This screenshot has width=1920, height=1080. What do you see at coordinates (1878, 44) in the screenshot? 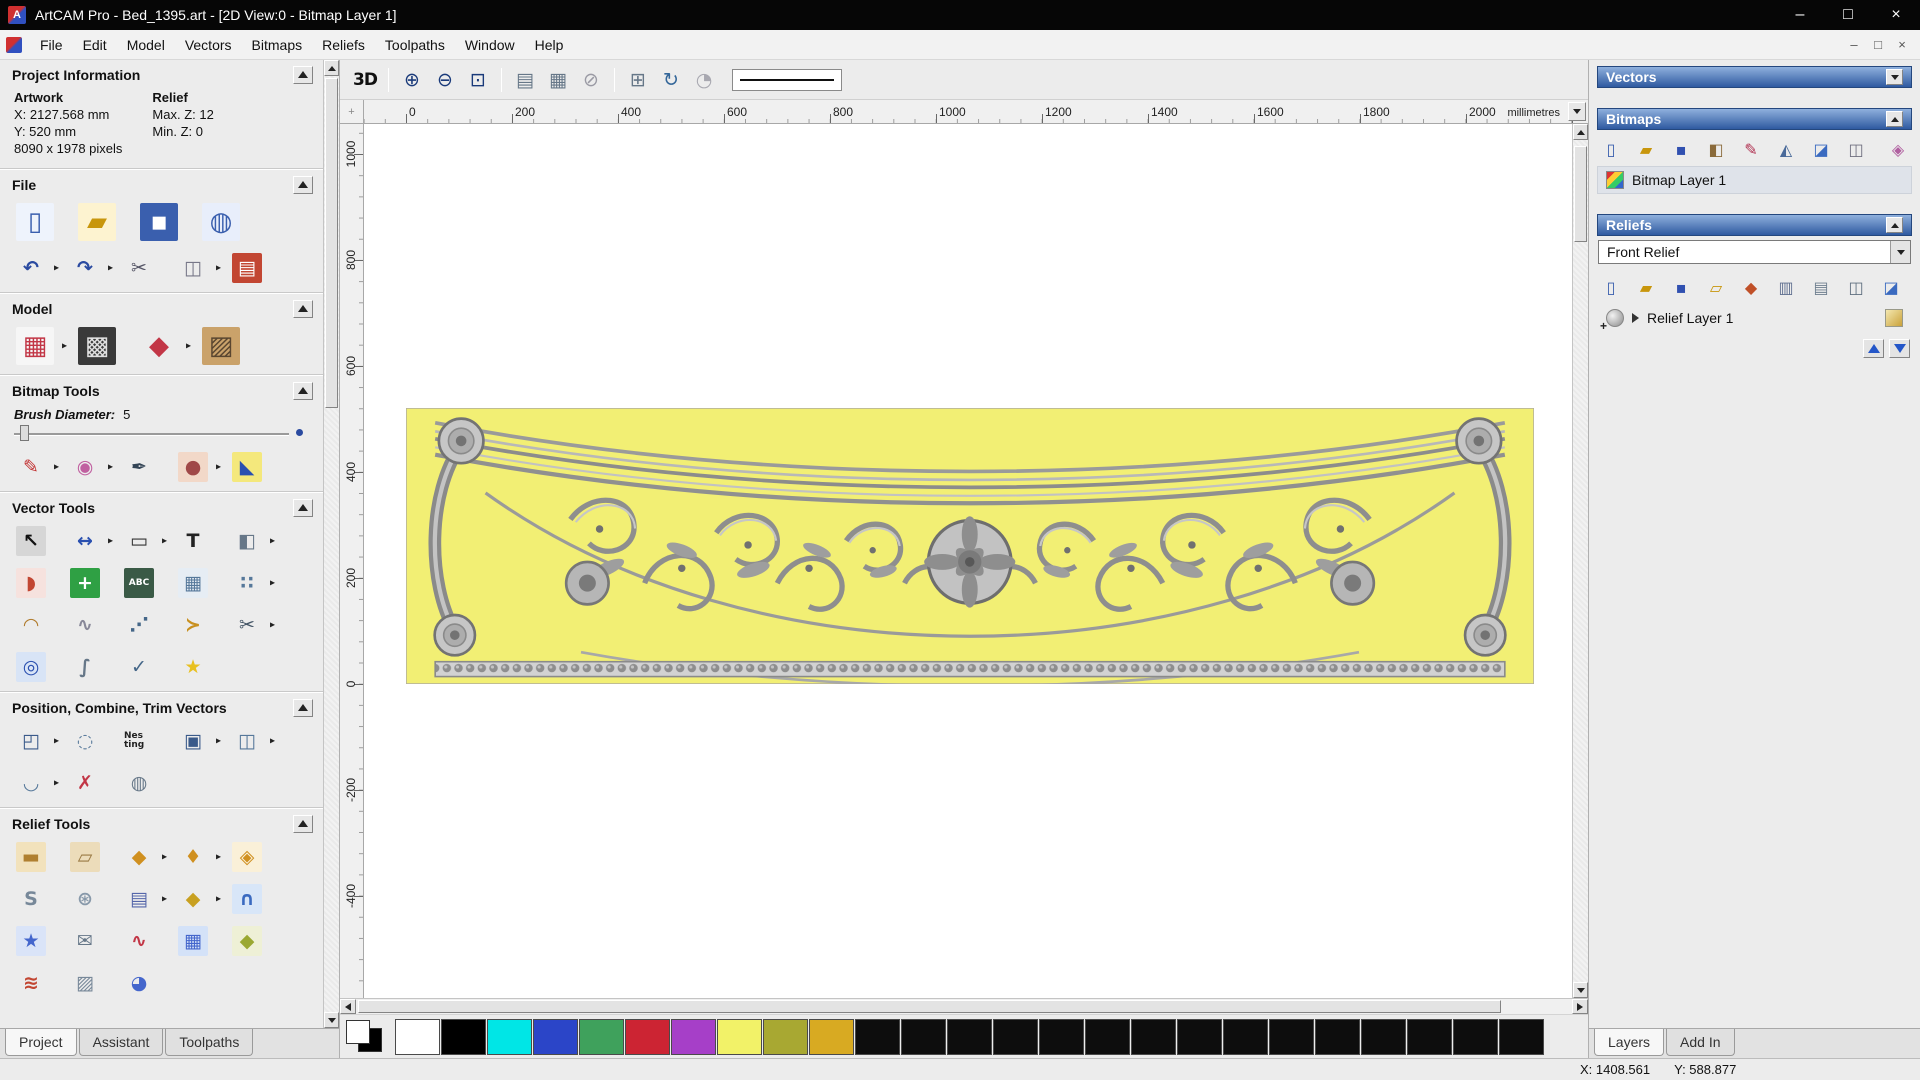
I see `mdi-restore-button: □` at bounding box center [1878, 44].